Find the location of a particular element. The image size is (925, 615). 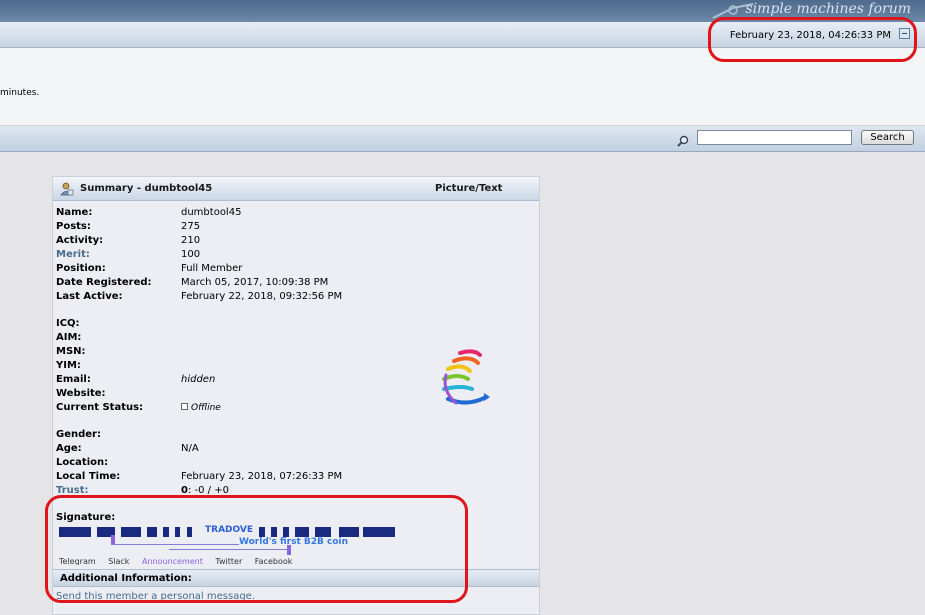

signature-link-slack: Slack is located at coordinates (118, 561).